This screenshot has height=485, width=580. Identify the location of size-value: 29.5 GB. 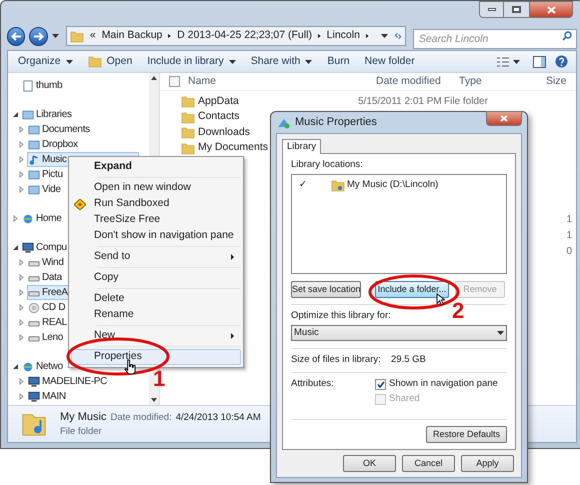
(408, 360).